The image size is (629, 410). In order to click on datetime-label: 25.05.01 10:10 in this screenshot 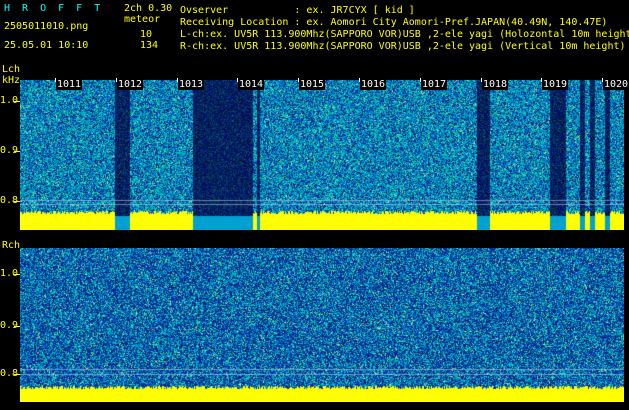, I will do `click(46, 45)`.